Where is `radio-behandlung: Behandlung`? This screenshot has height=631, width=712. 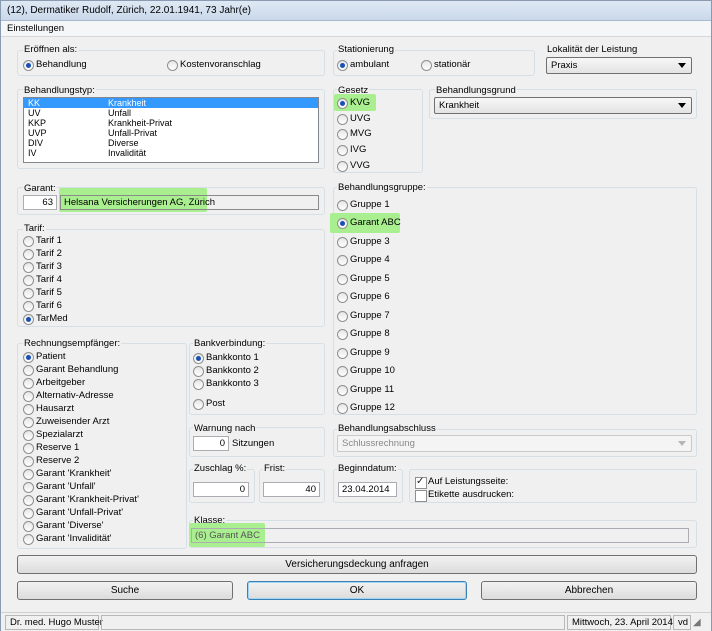 radio-behandlung: Behandlung is located at coordinates (55, 65).